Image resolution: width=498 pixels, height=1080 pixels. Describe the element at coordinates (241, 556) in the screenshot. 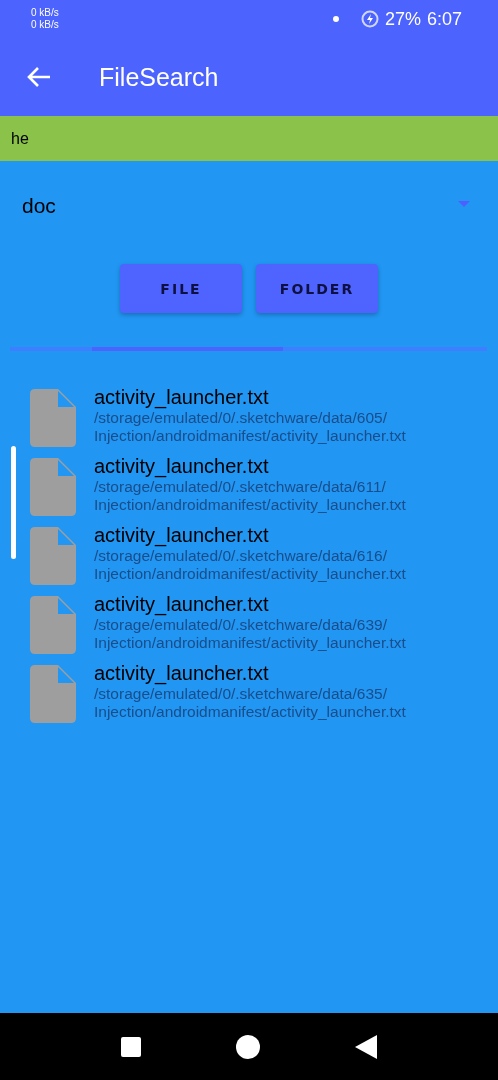

I see `file-path: /storage/emulated/0/.sketchware/data/616/` at that location.